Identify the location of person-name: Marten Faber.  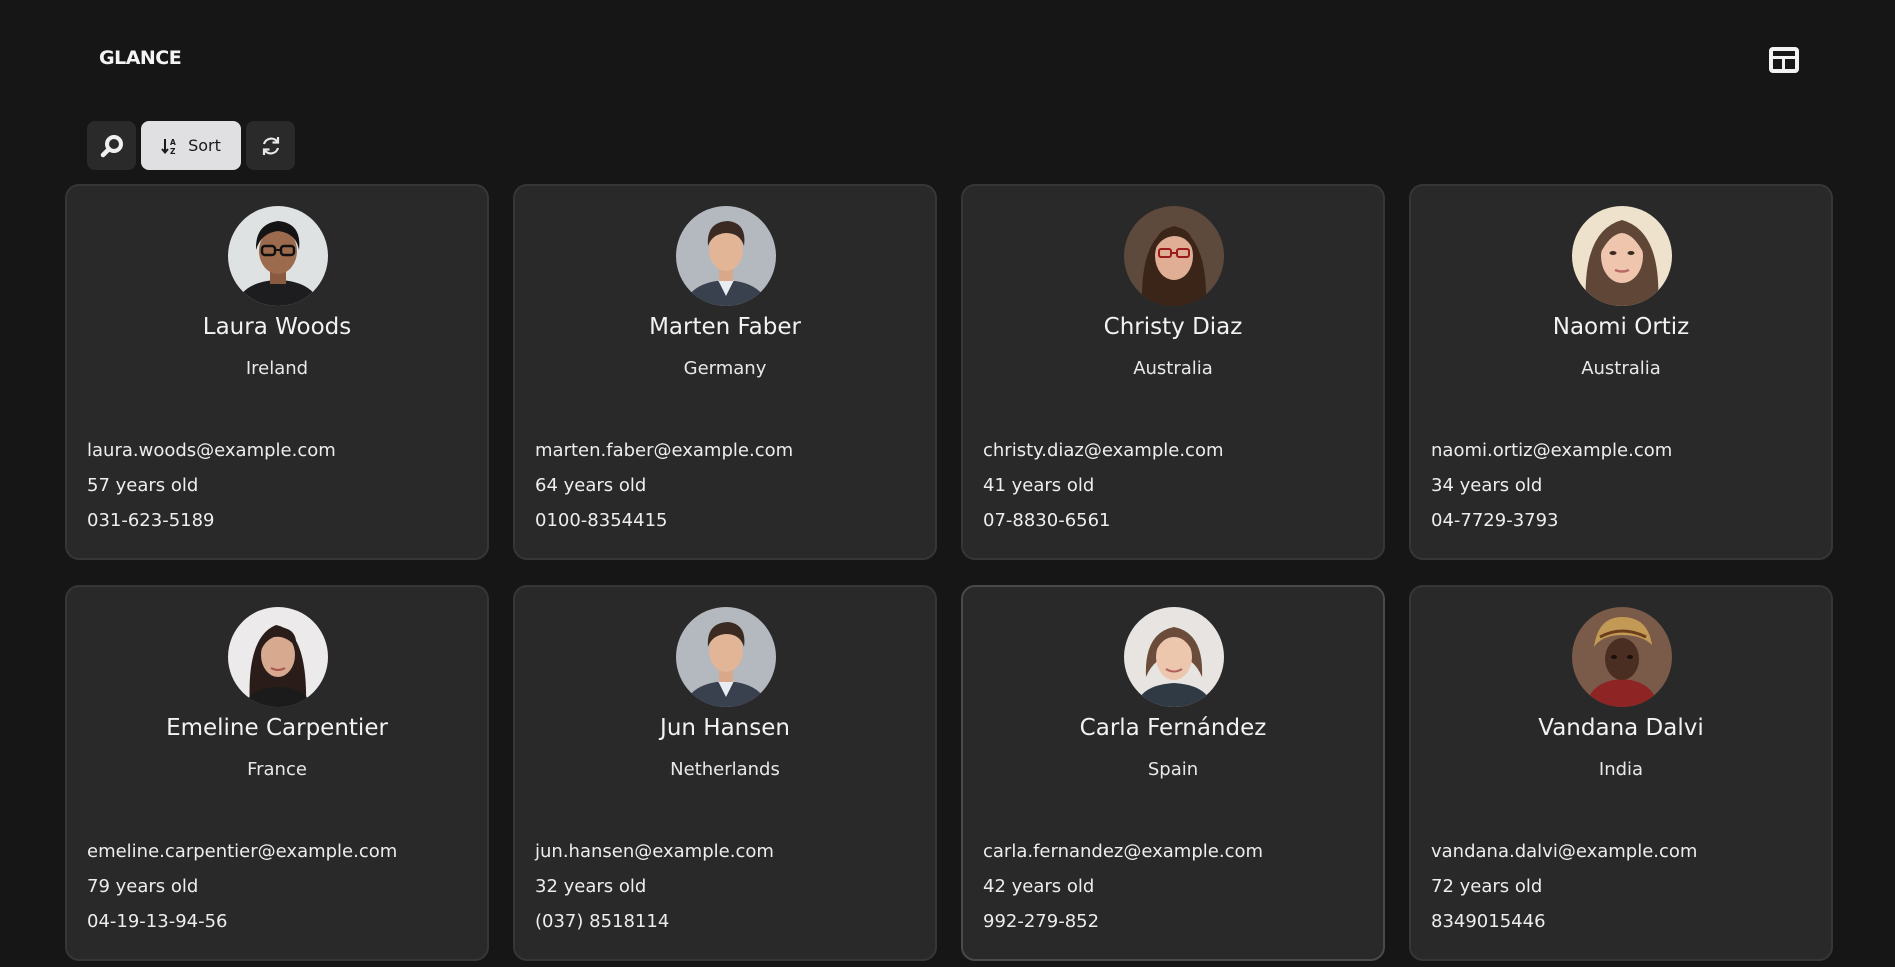
(725, 327).